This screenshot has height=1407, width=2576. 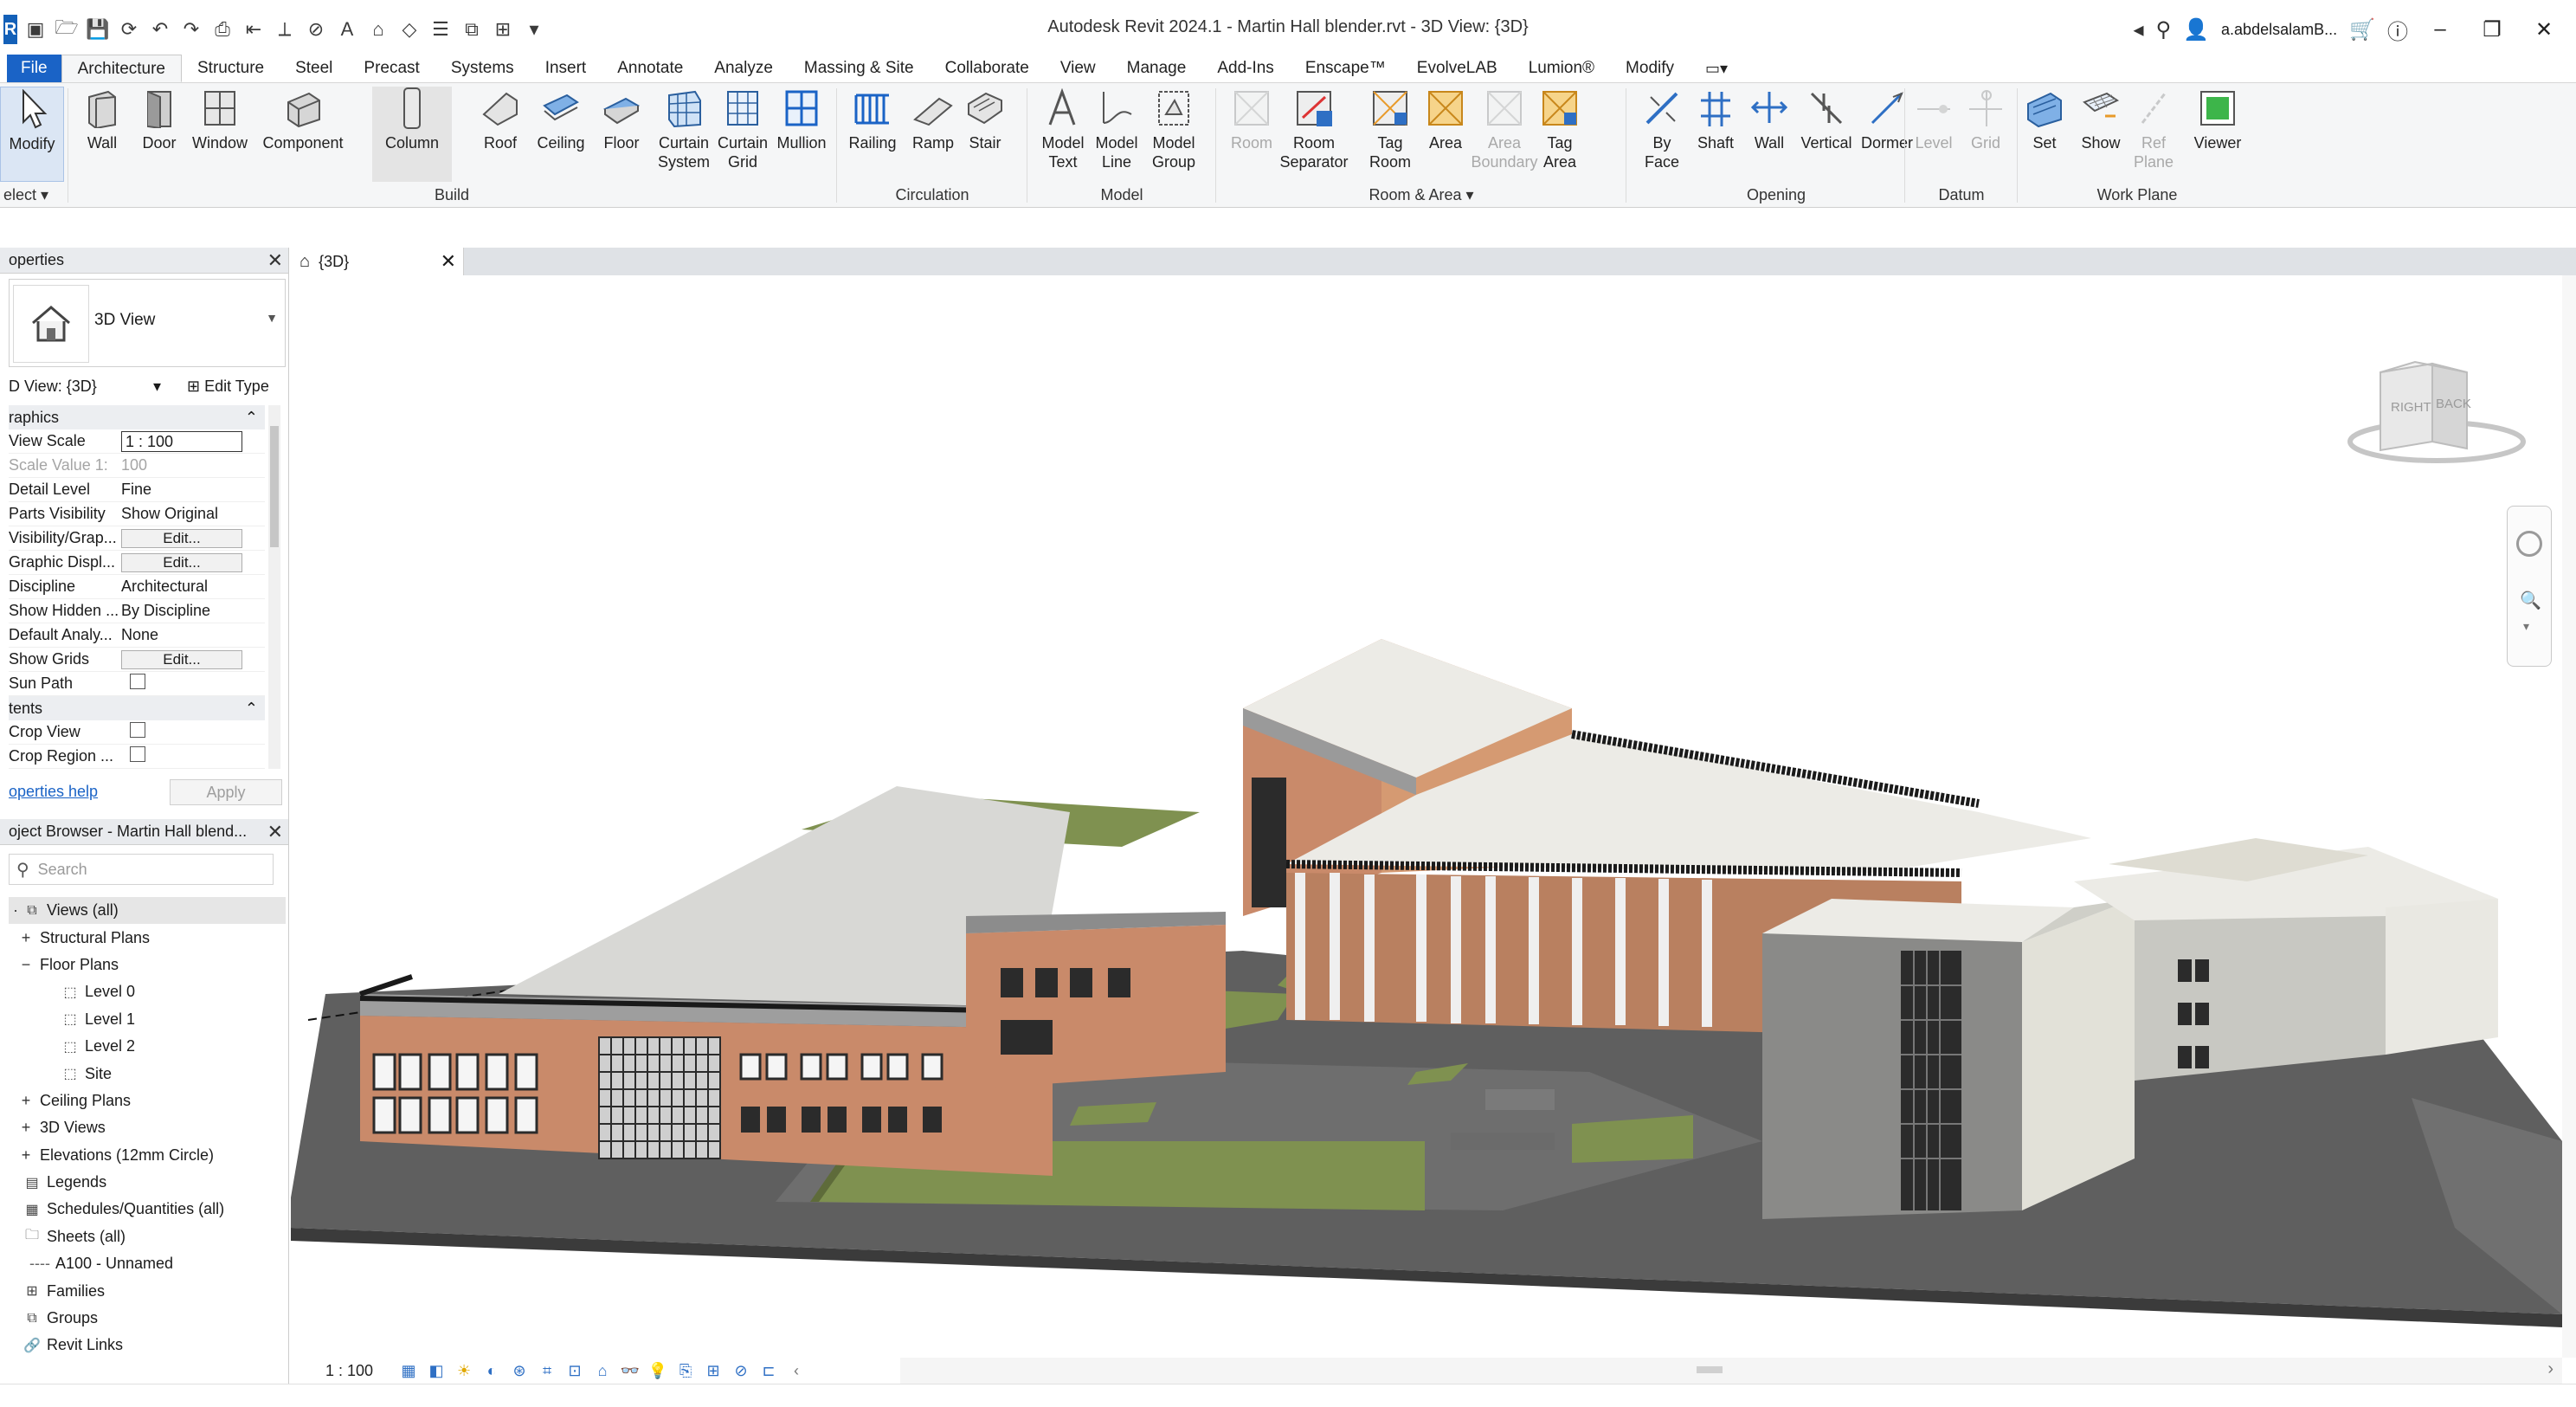 What do you see at coordinates (408, 1370) in the screenshot?
I see `detail-level-icon: ▦` at bounding box center [408, 1370].